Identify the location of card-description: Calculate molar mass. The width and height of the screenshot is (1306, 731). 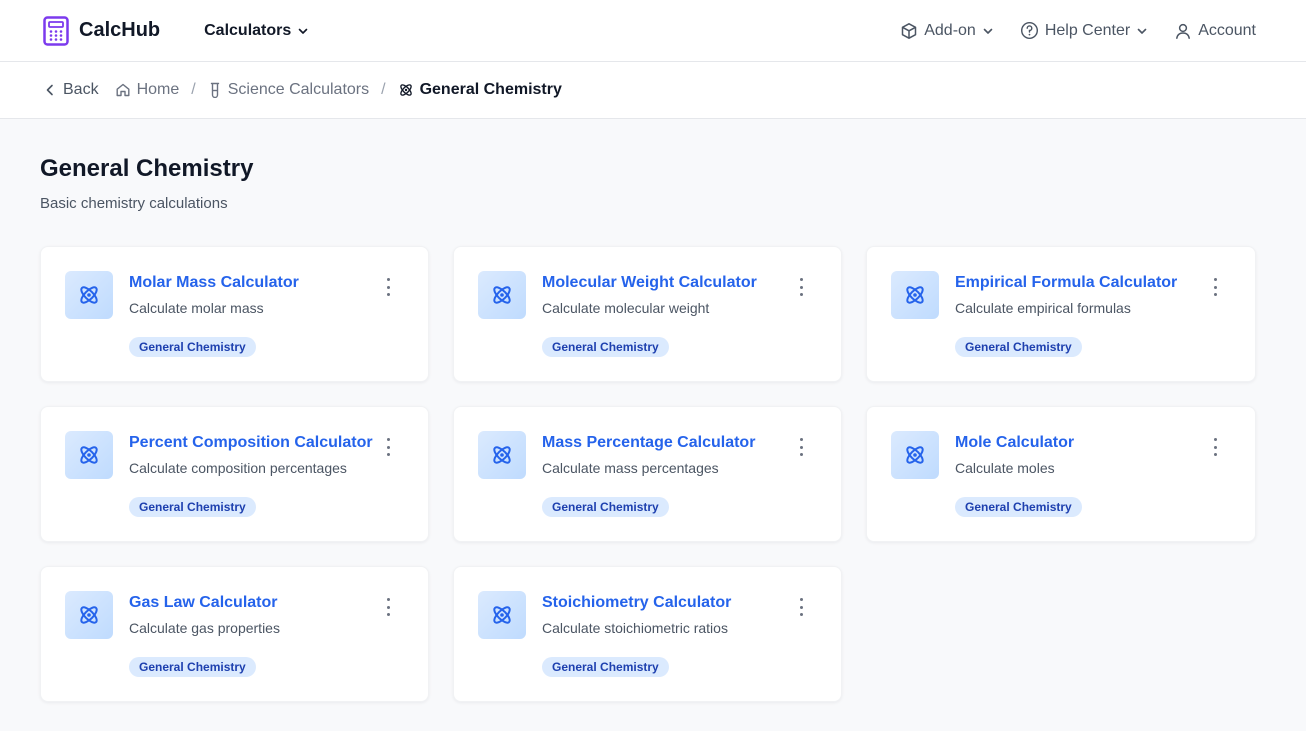
(196, 308).